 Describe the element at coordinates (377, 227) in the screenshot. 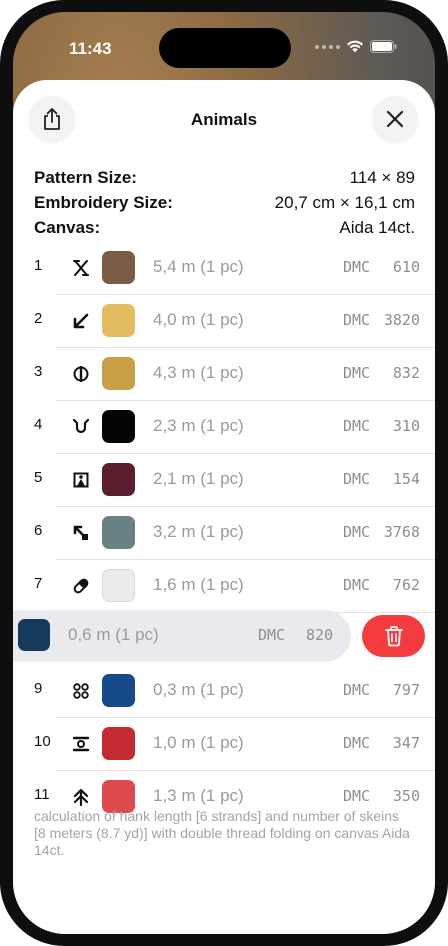

I see `canvas-value: Aida 14ct.` at that location.